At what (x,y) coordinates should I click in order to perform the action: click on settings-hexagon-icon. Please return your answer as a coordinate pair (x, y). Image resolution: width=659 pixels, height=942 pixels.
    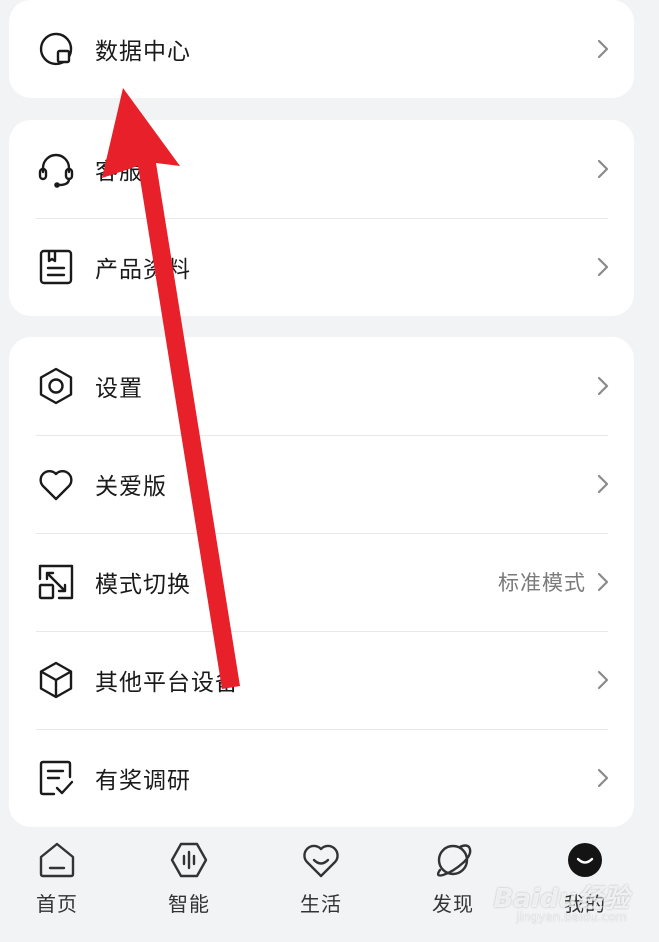
    Looking at the image, I should click on (56, 386).